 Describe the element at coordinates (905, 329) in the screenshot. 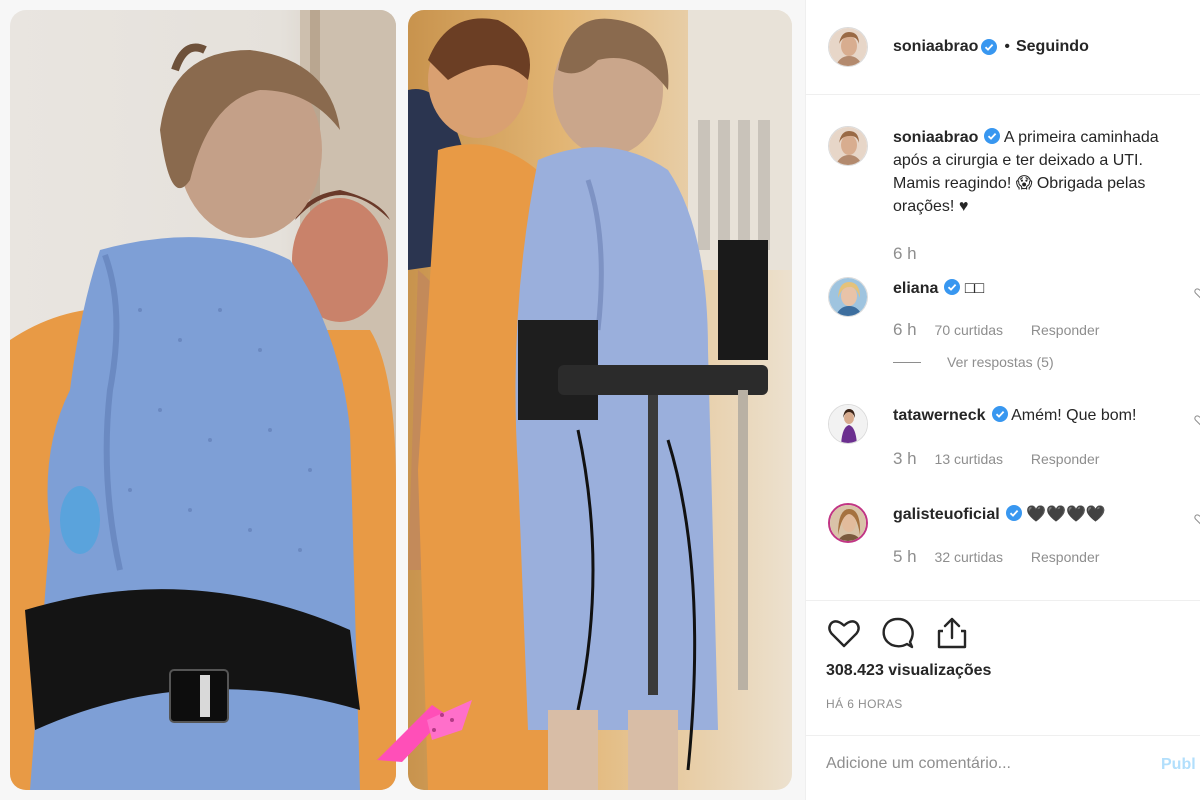

I see `comment-time: 6 h` at that location.